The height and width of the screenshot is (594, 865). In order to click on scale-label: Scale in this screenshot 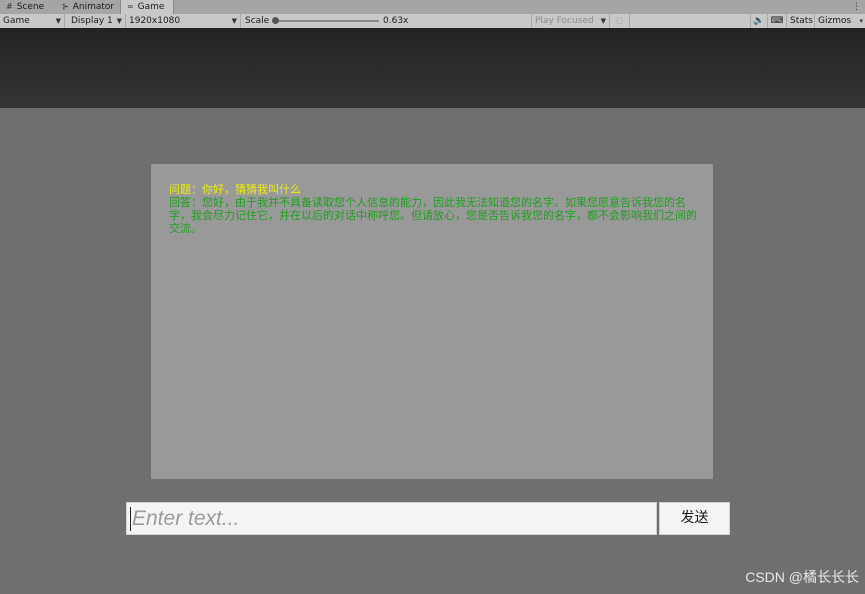, I will do `click(257, 21)`.